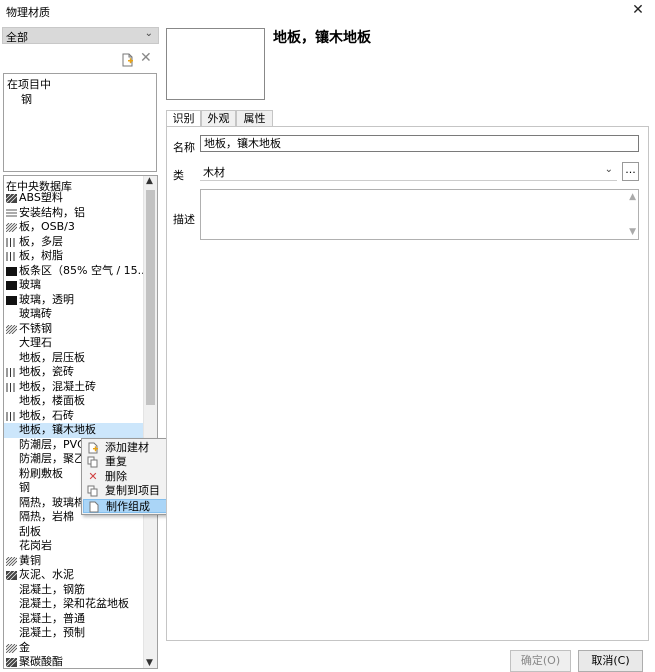 The width and height of the screenshot is (655, 672). What do you see at coordinates (41, 241) in the screenshot?
I see `list-item-label: 板，多层` at bounding box center [41, 241].